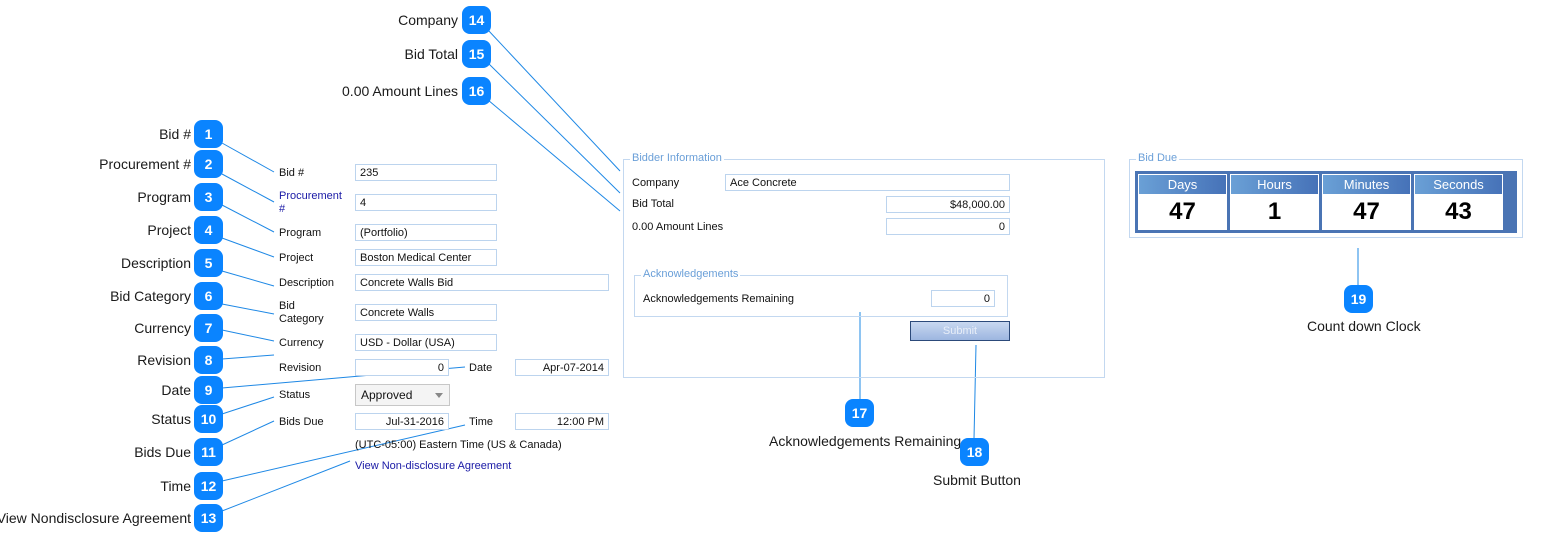 Image resolution: width=1542 pixels, height=536 pixels. Describe the element at coordinates (208, 390) in the screenshot. I see `callout-badge-9: 9` at that location.